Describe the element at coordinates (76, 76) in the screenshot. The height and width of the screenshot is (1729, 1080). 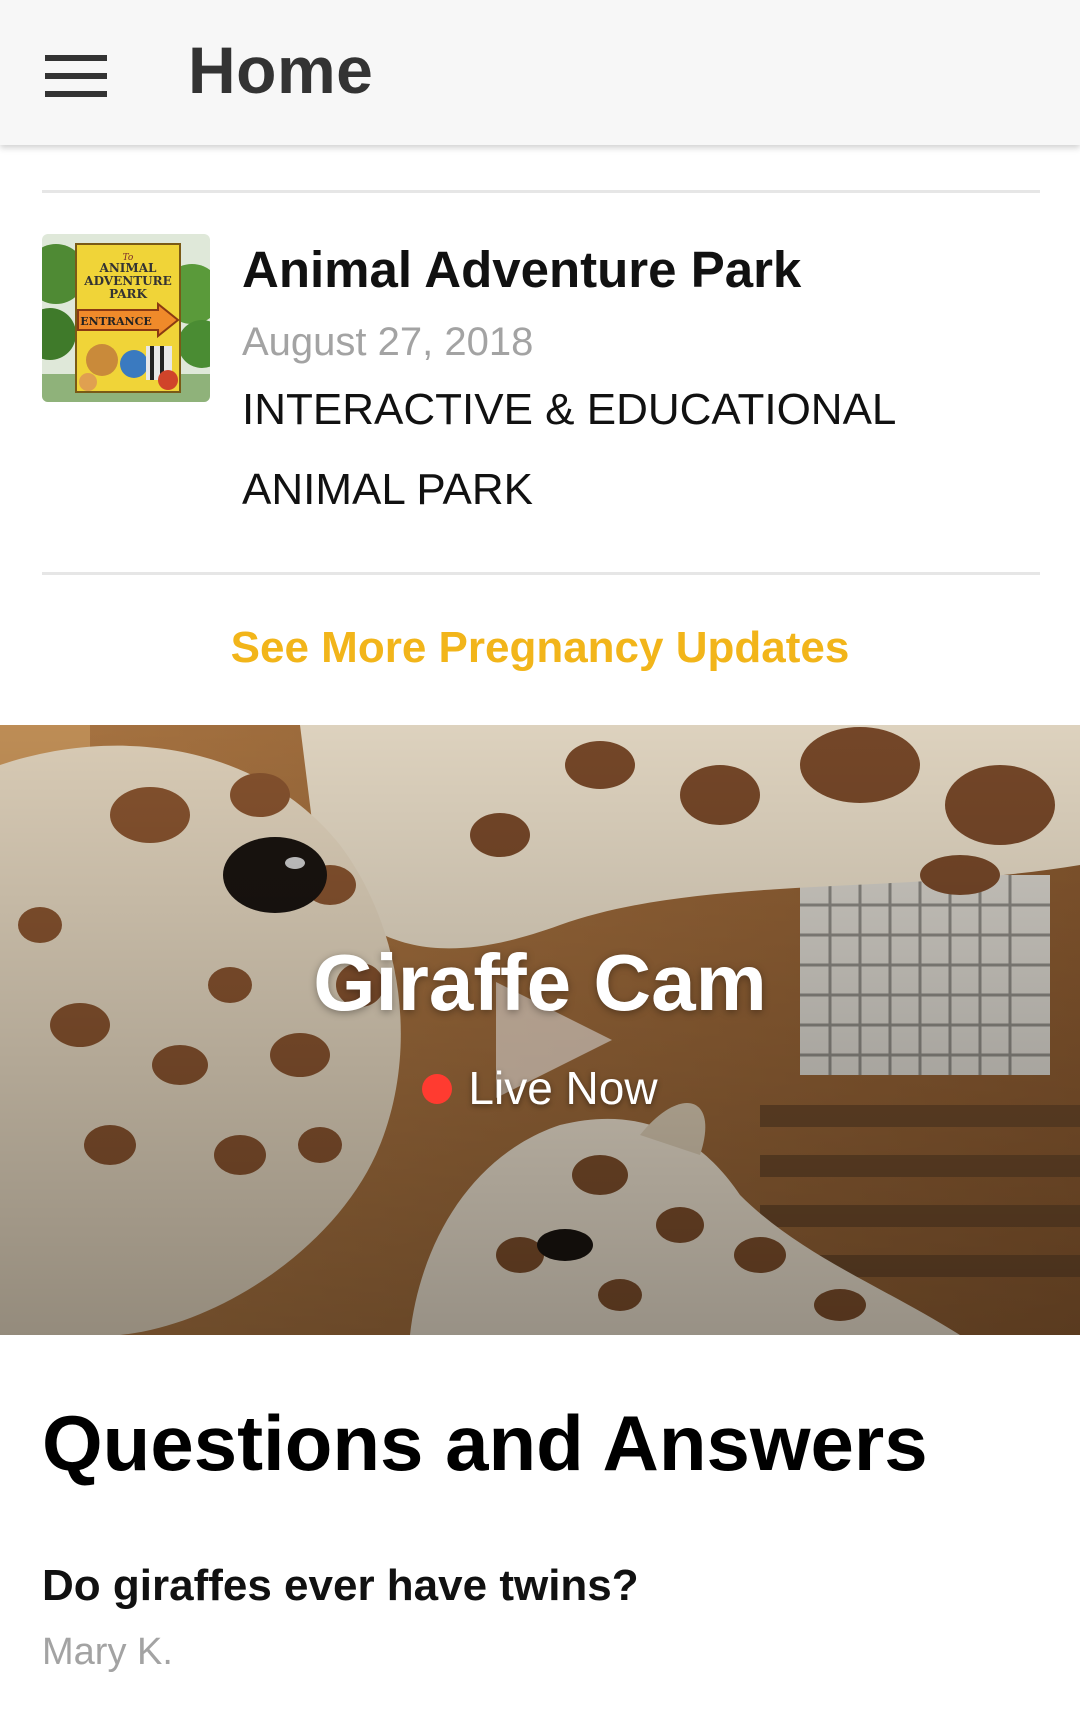
I see `hamburger-menu-icon` at that location.